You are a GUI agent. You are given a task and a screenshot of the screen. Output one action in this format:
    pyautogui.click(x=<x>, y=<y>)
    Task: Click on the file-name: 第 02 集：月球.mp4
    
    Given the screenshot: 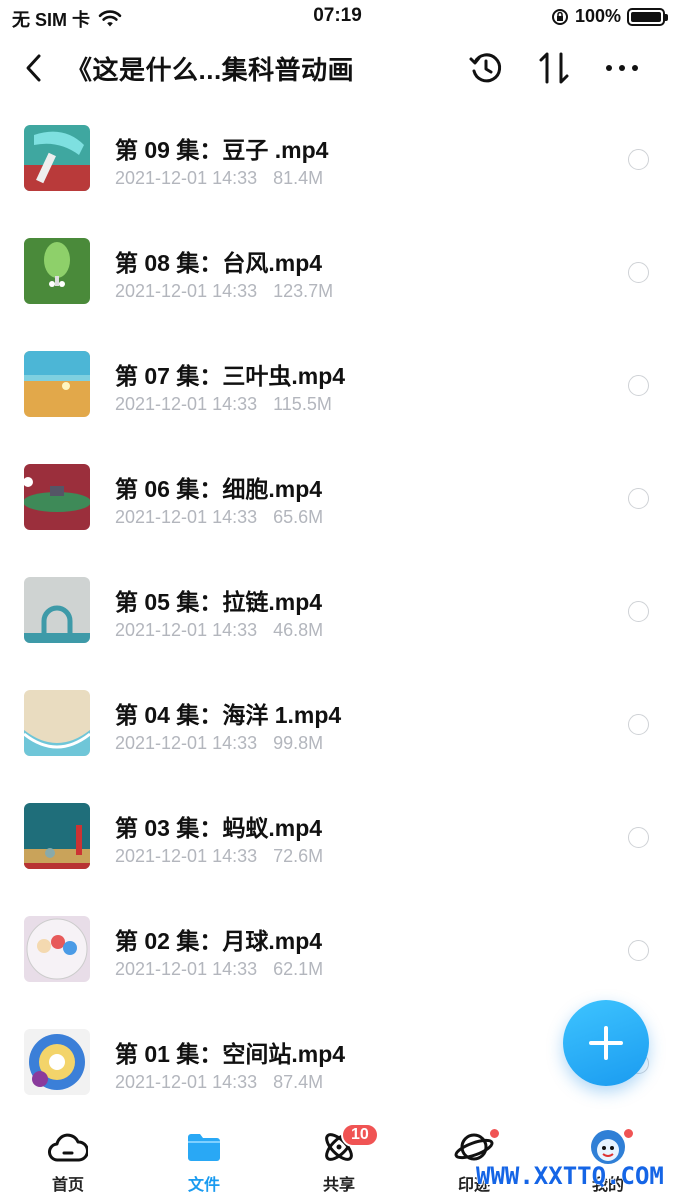 What is the action you would take?
    pyautogui.click(x=219, y=941)
    